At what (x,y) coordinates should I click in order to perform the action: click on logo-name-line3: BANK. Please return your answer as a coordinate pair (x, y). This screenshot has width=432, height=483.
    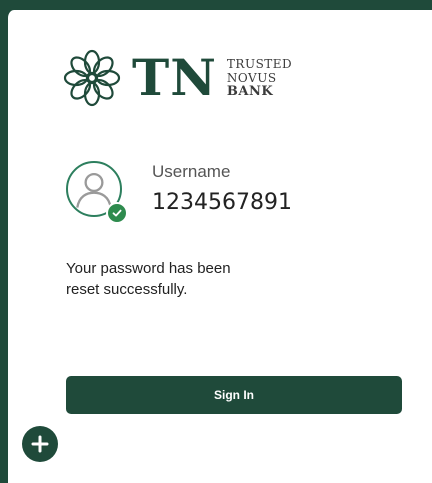
    Looking at the image, I should click on (250, 91).